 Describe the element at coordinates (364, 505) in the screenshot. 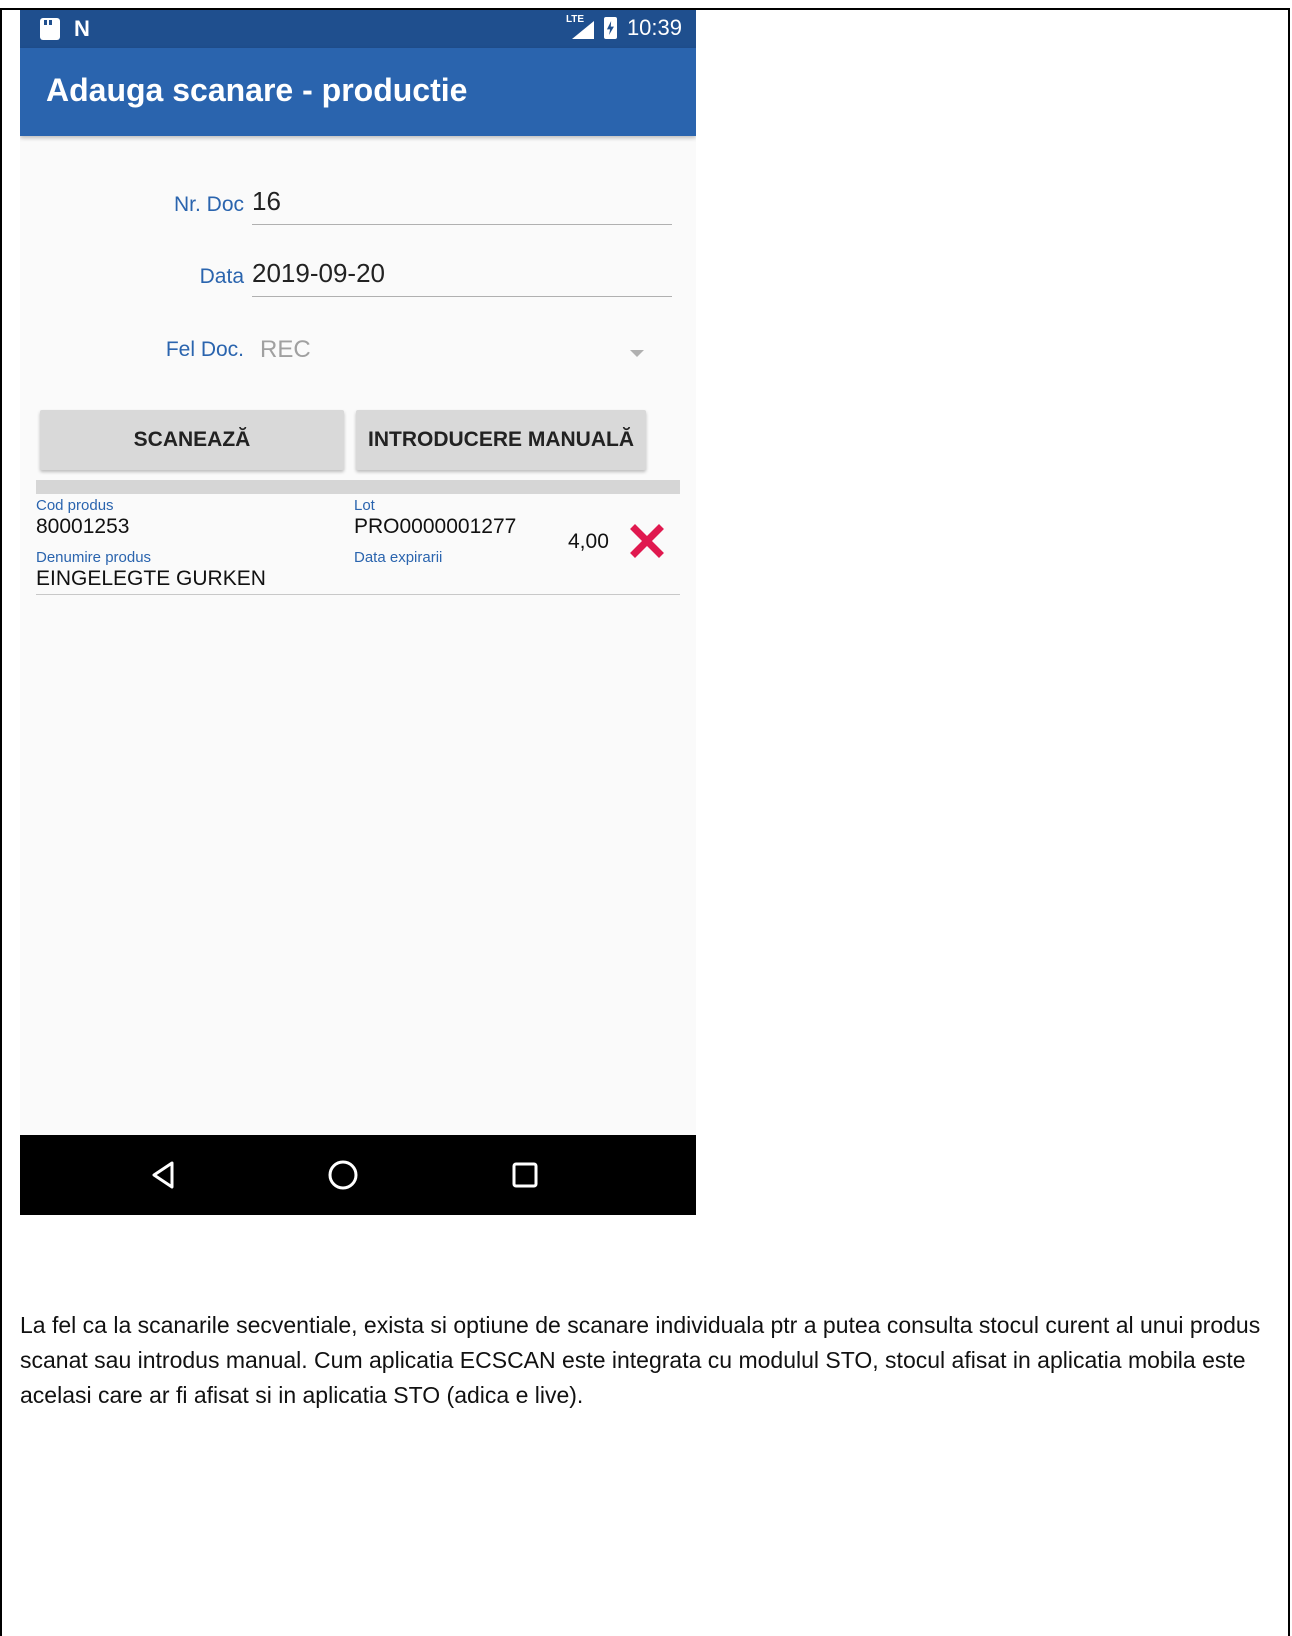

I see `lot-caption: Lot` at that location.